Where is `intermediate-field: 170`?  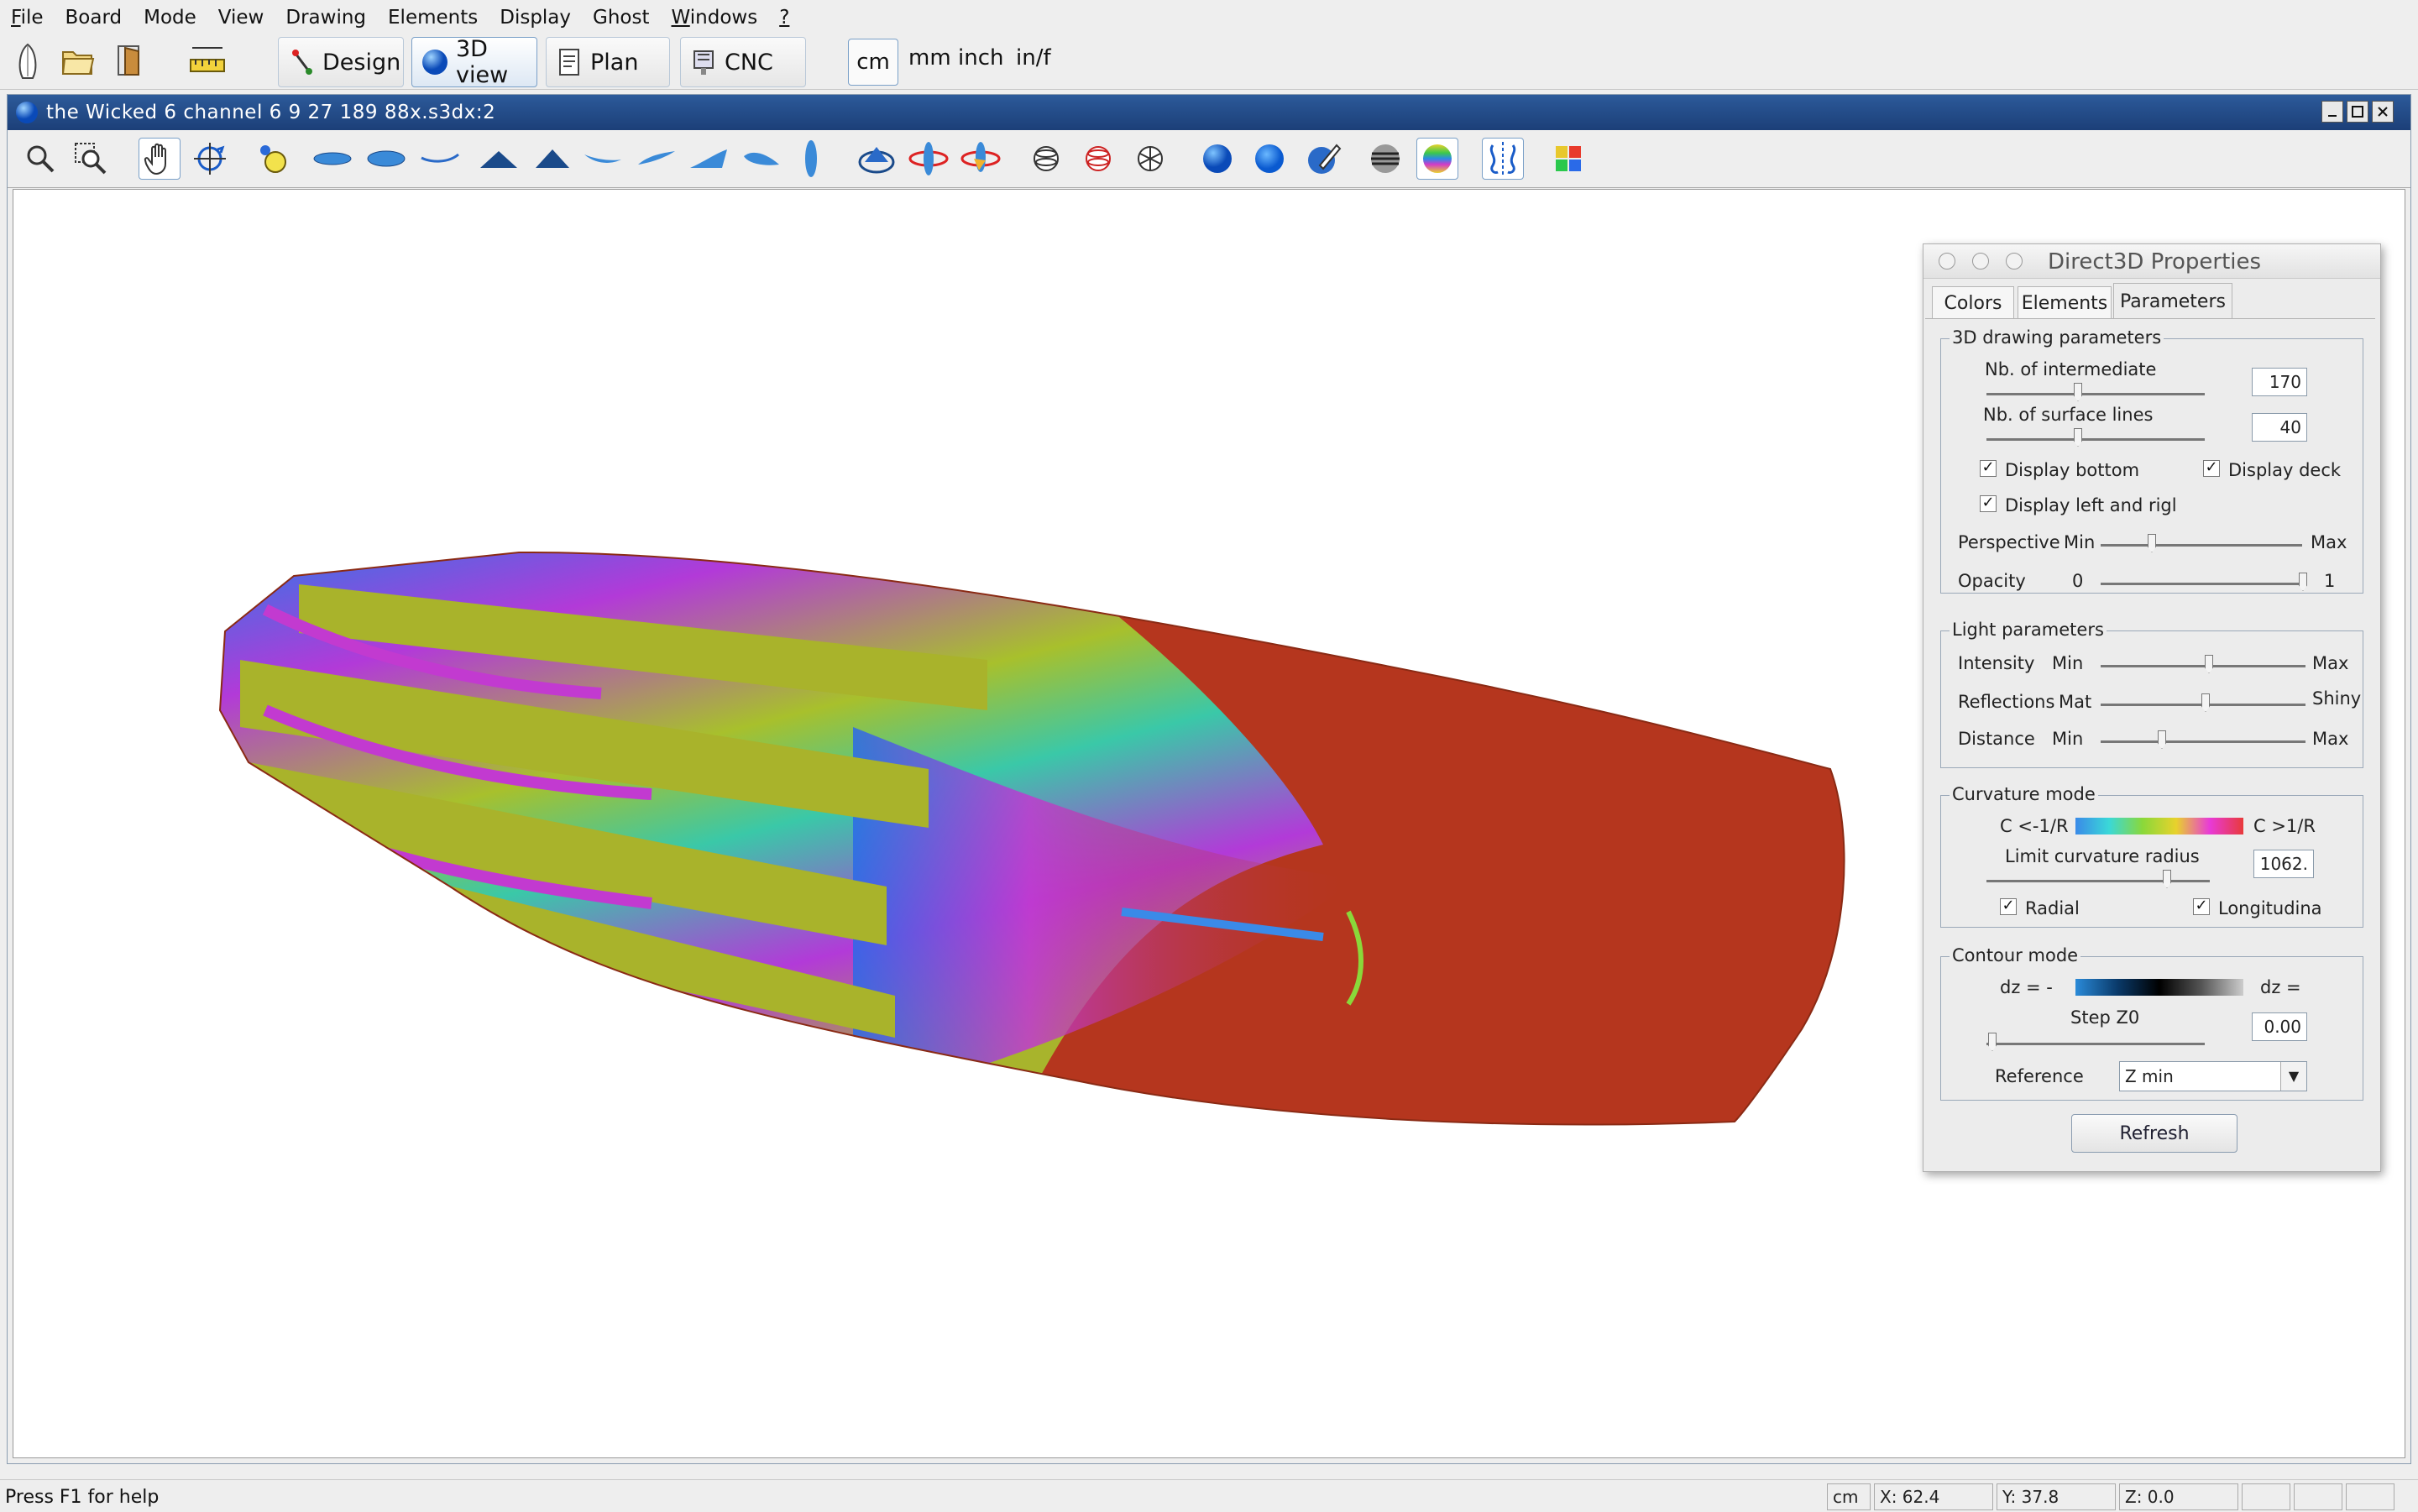
intermediate-field: 170 is located at coordinates (2279, 382).